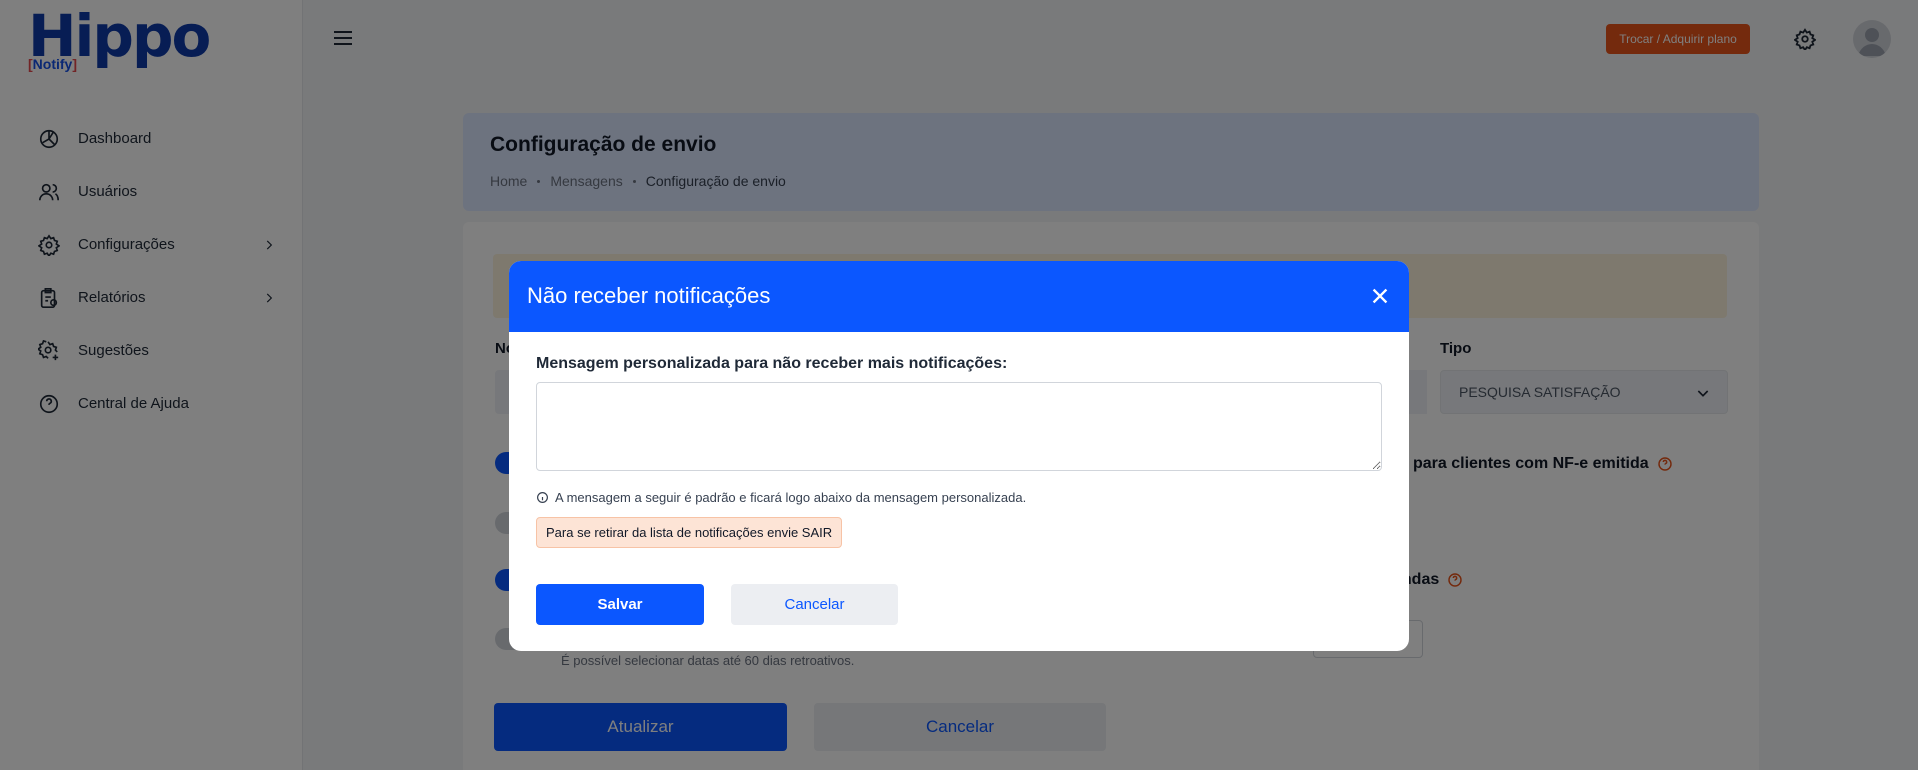  Describe the element at coordinates (1380, 296) in the screenshot. I see `close-icon` at that location.